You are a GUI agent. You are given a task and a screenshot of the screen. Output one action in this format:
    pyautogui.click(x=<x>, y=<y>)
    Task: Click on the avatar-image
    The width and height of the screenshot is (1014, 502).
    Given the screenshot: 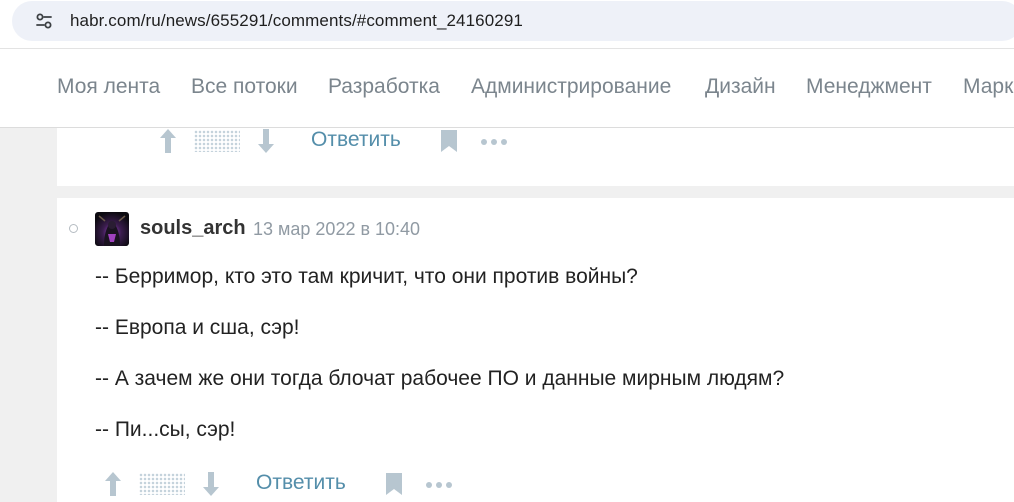 What is the action you would take?
    pyautogui.click(x=112, y=229)
    